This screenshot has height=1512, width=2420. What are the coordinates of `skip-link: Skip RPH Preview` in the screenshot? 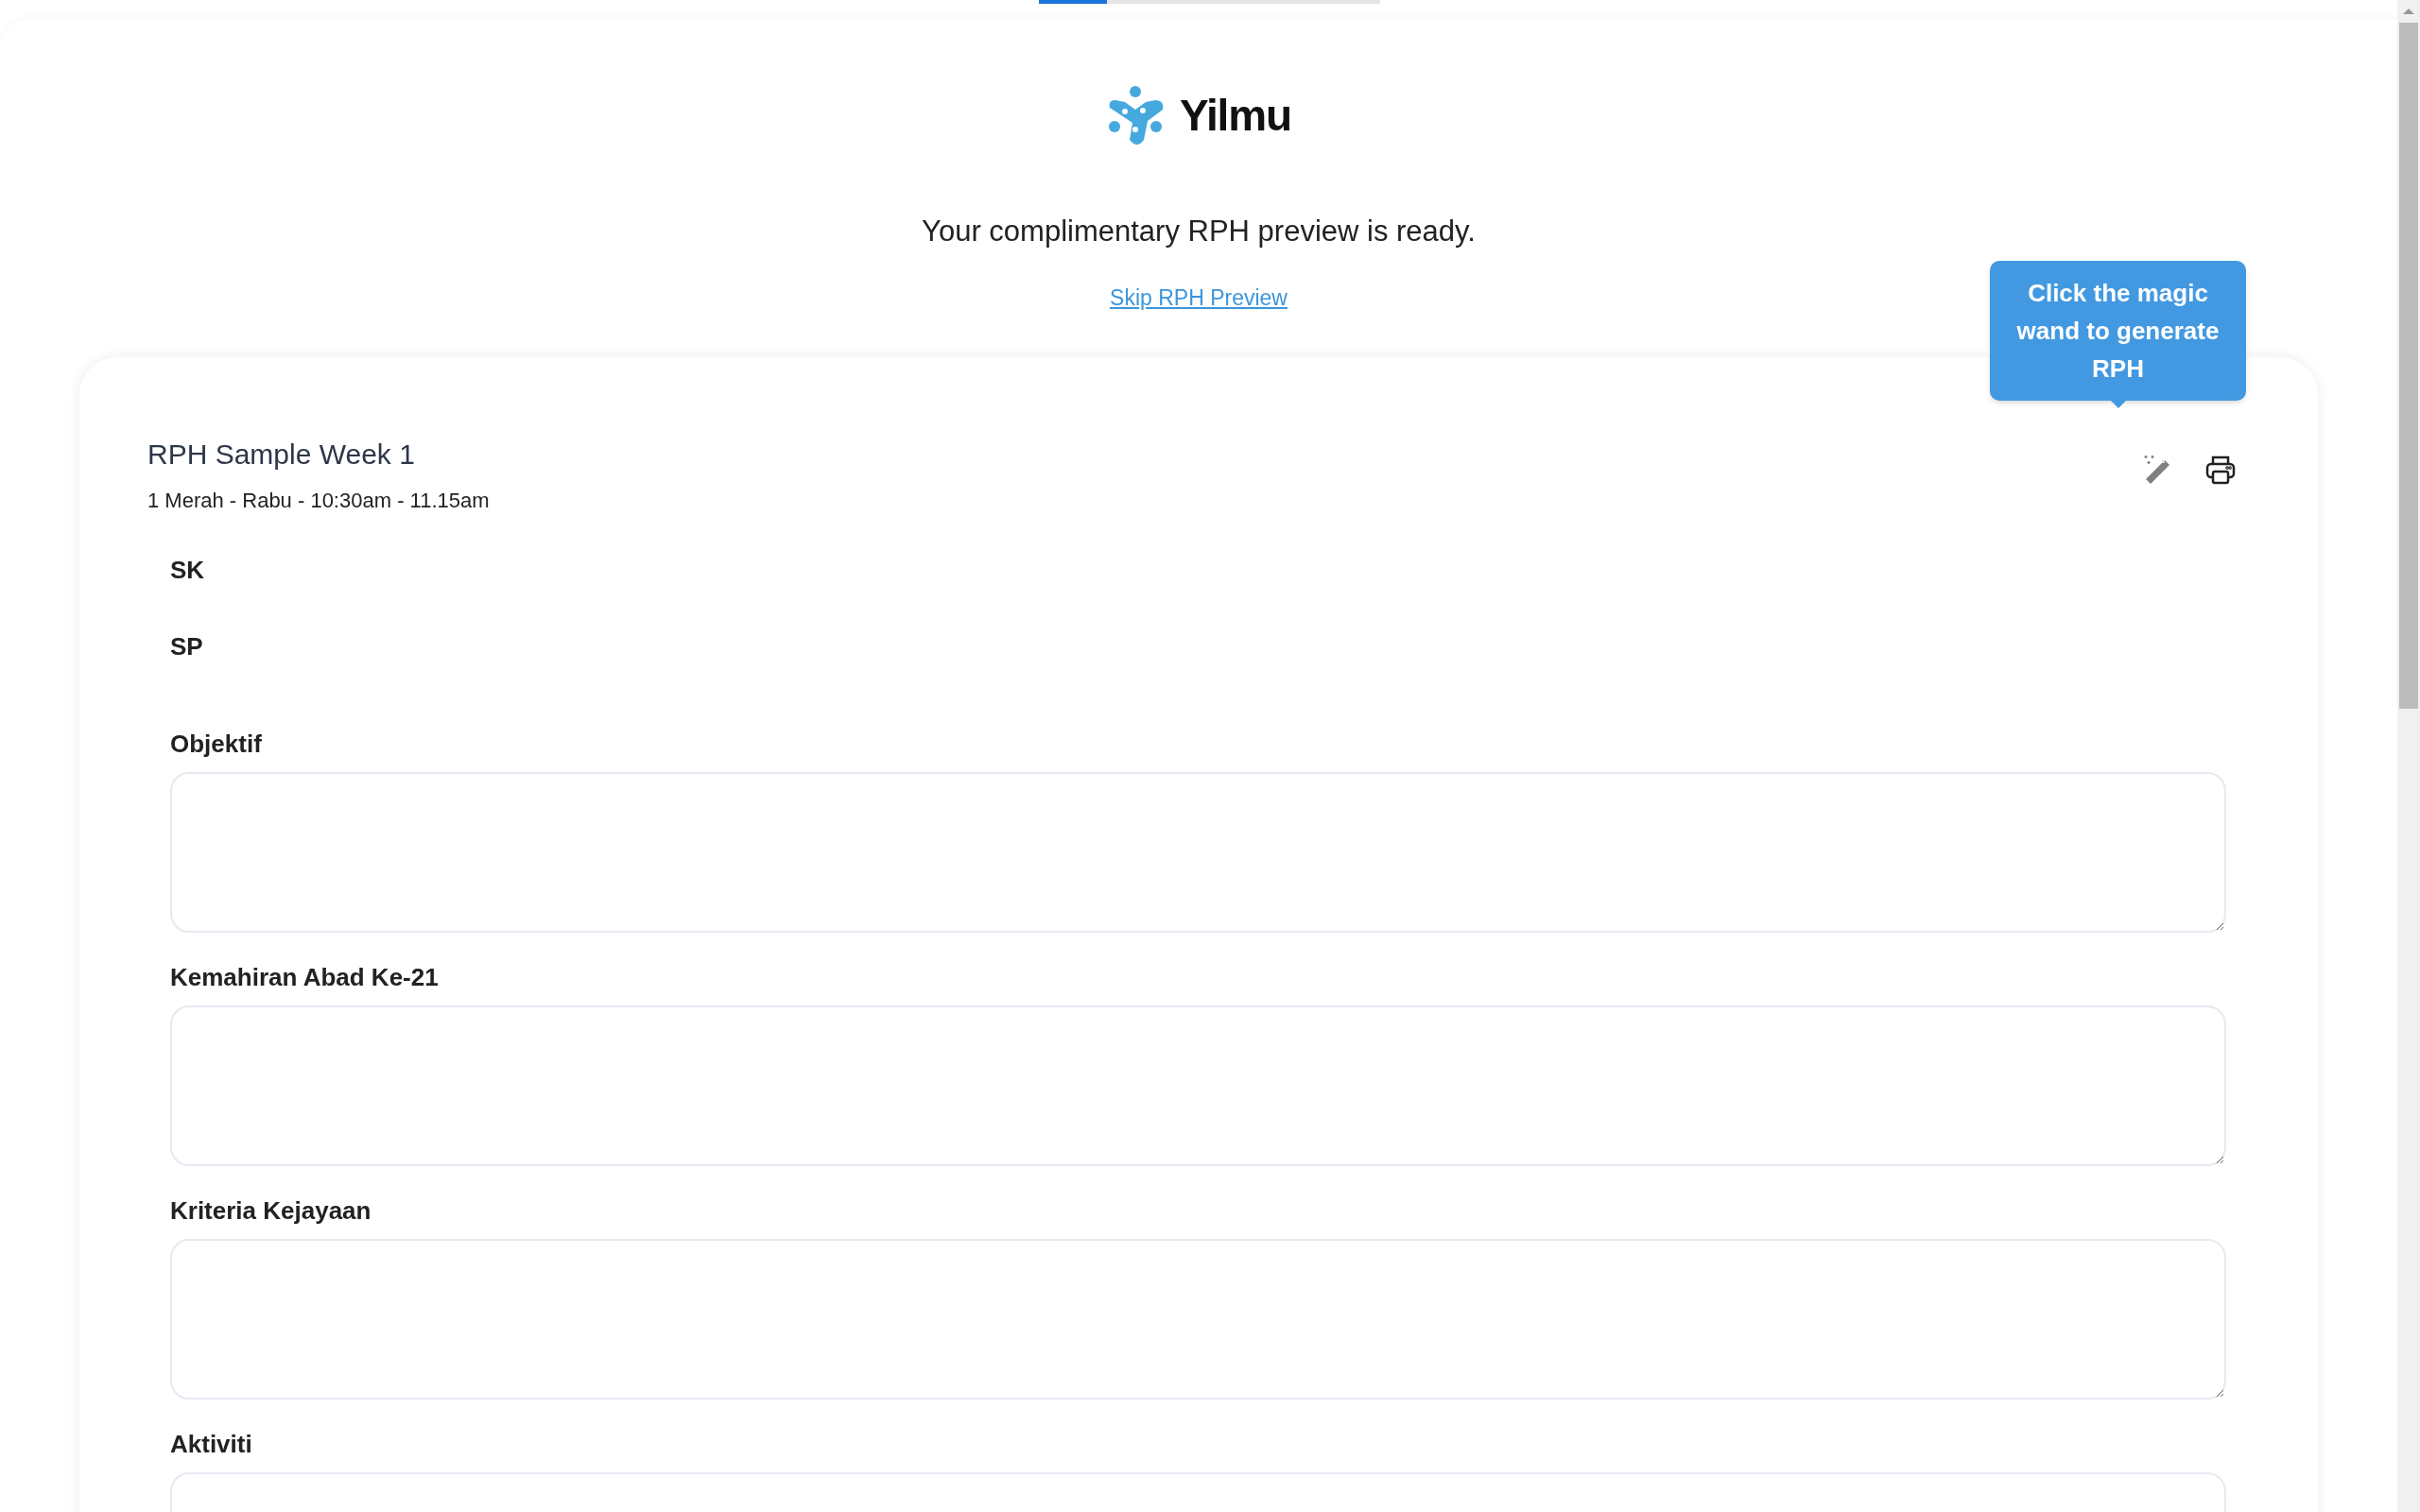 It's located at (1199, 297).